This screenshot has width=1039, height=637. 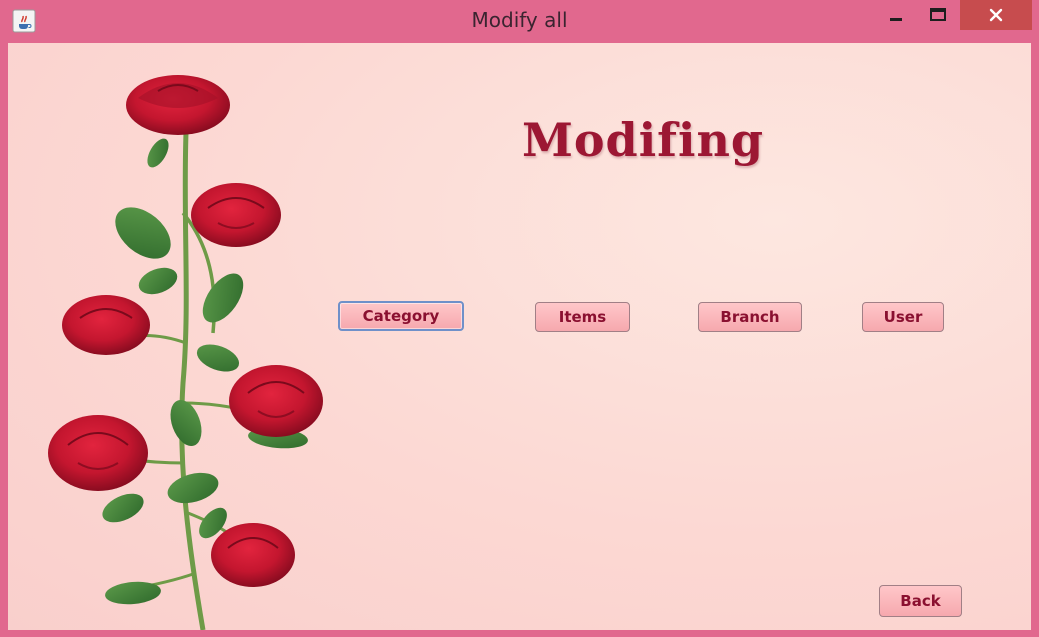 I want to click on user-button: User, so click(x=903, y=317).